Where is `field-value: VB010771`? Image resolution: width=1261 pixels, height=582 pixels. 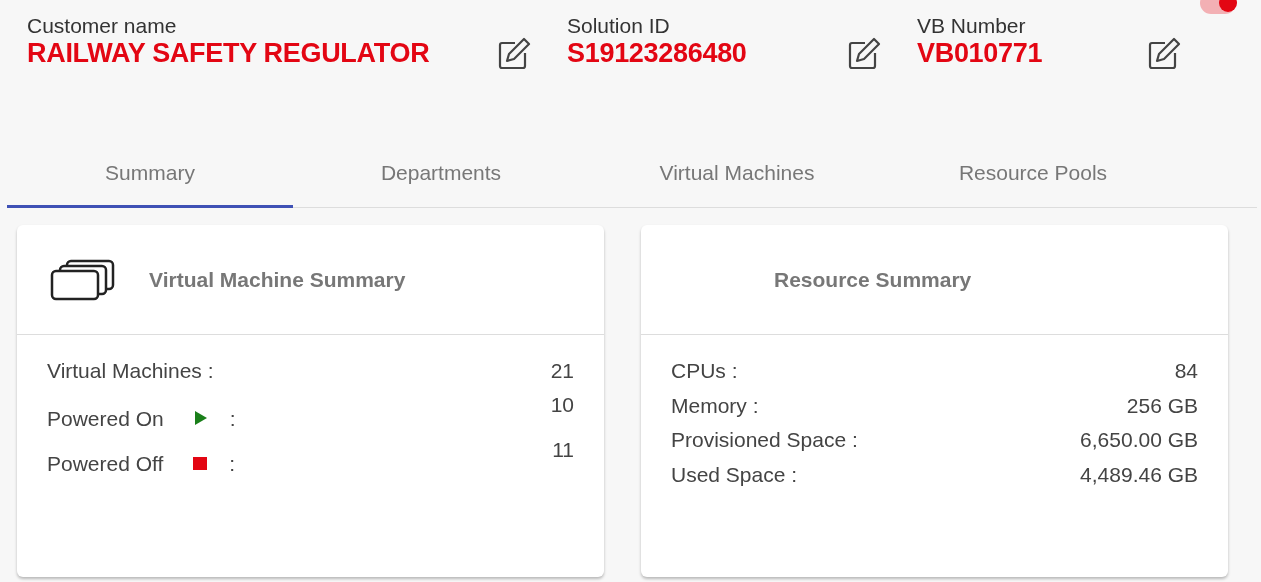 field-value: VB010771 is located at coordinates (980, 54).